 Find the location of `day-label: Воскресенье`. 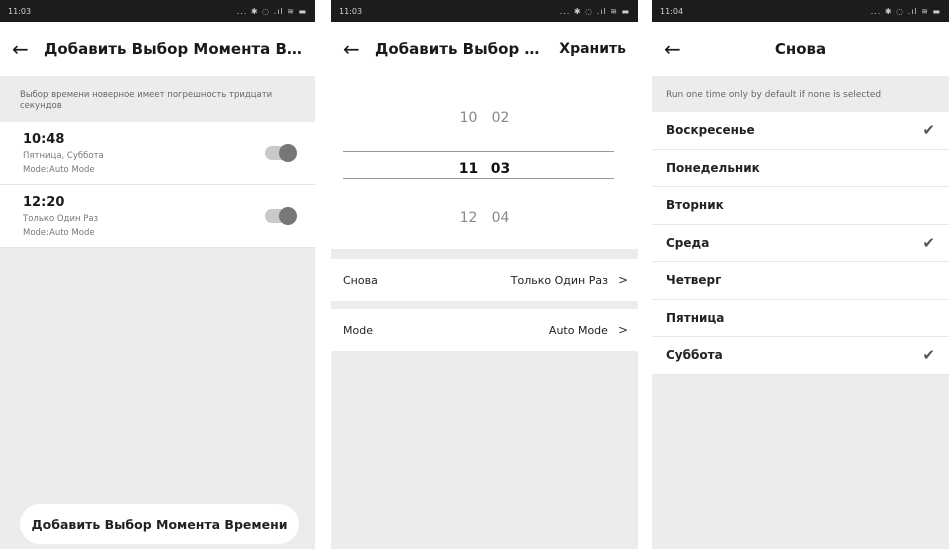

day-label: Воскресенье is located at coordinates (710, 130).